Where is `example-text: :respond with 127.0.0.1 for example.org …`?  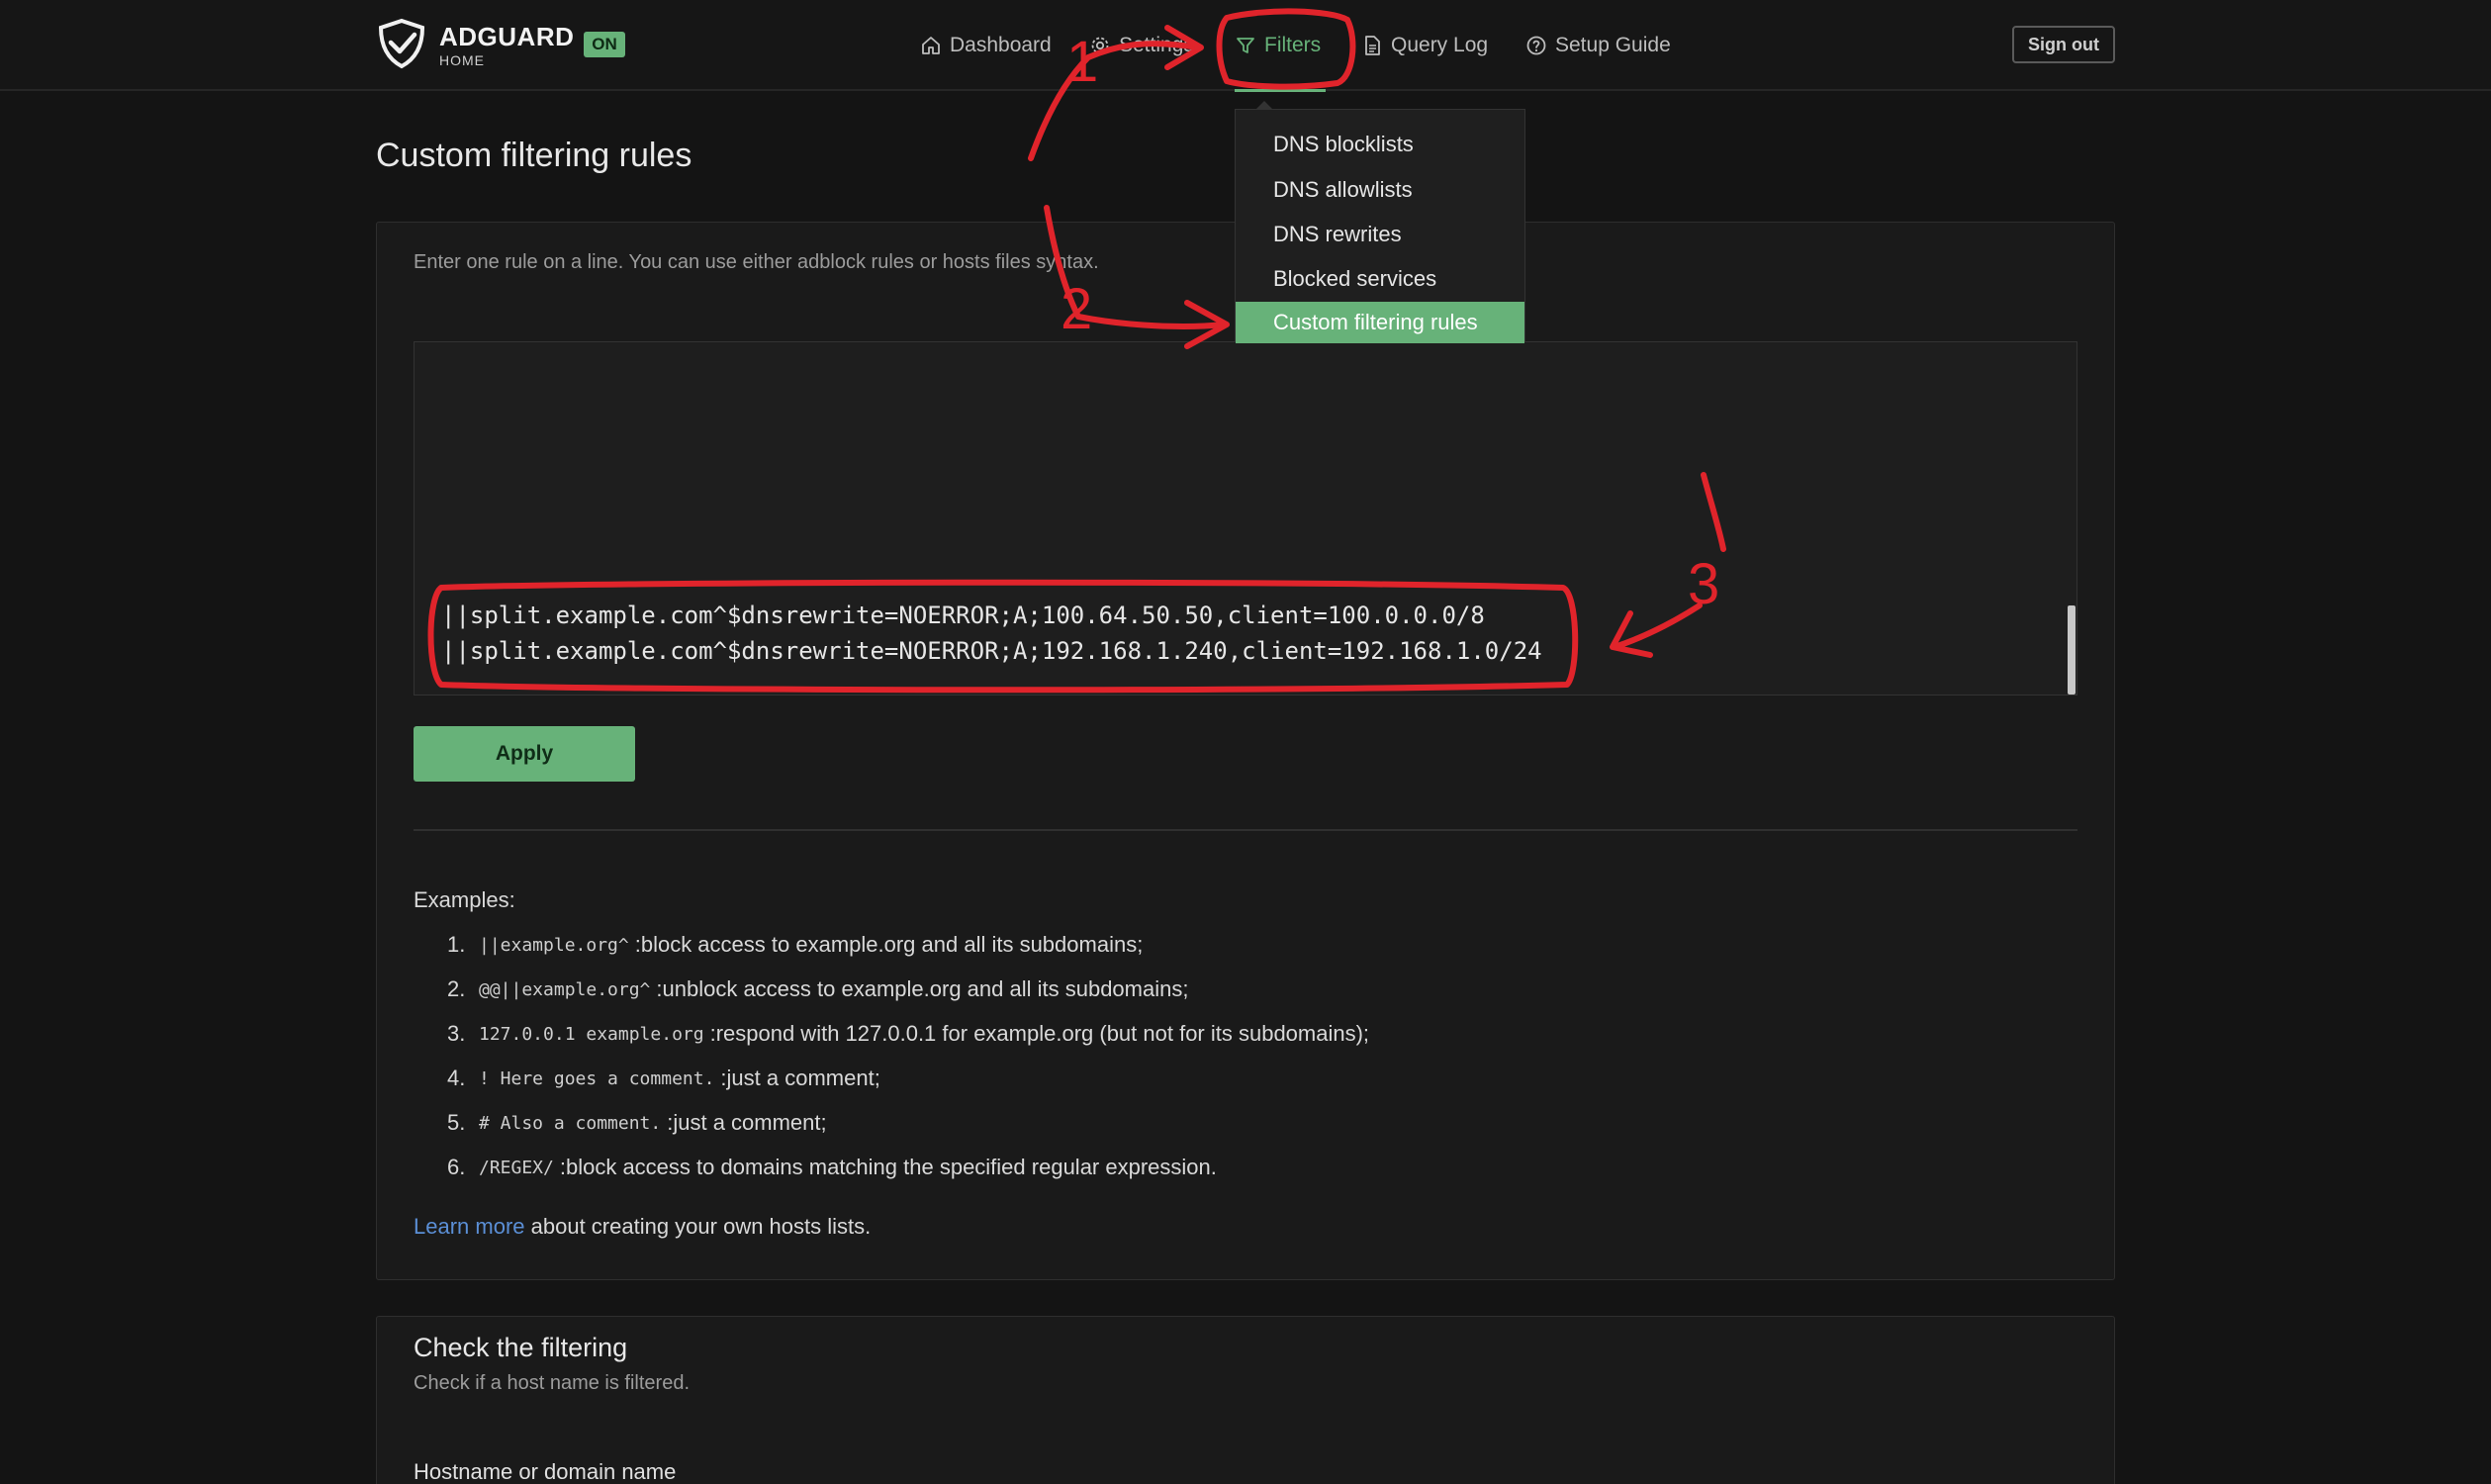 example-text: :respond with 127.0.0.1 for example.org … is located at coordinates (1040, 1033).